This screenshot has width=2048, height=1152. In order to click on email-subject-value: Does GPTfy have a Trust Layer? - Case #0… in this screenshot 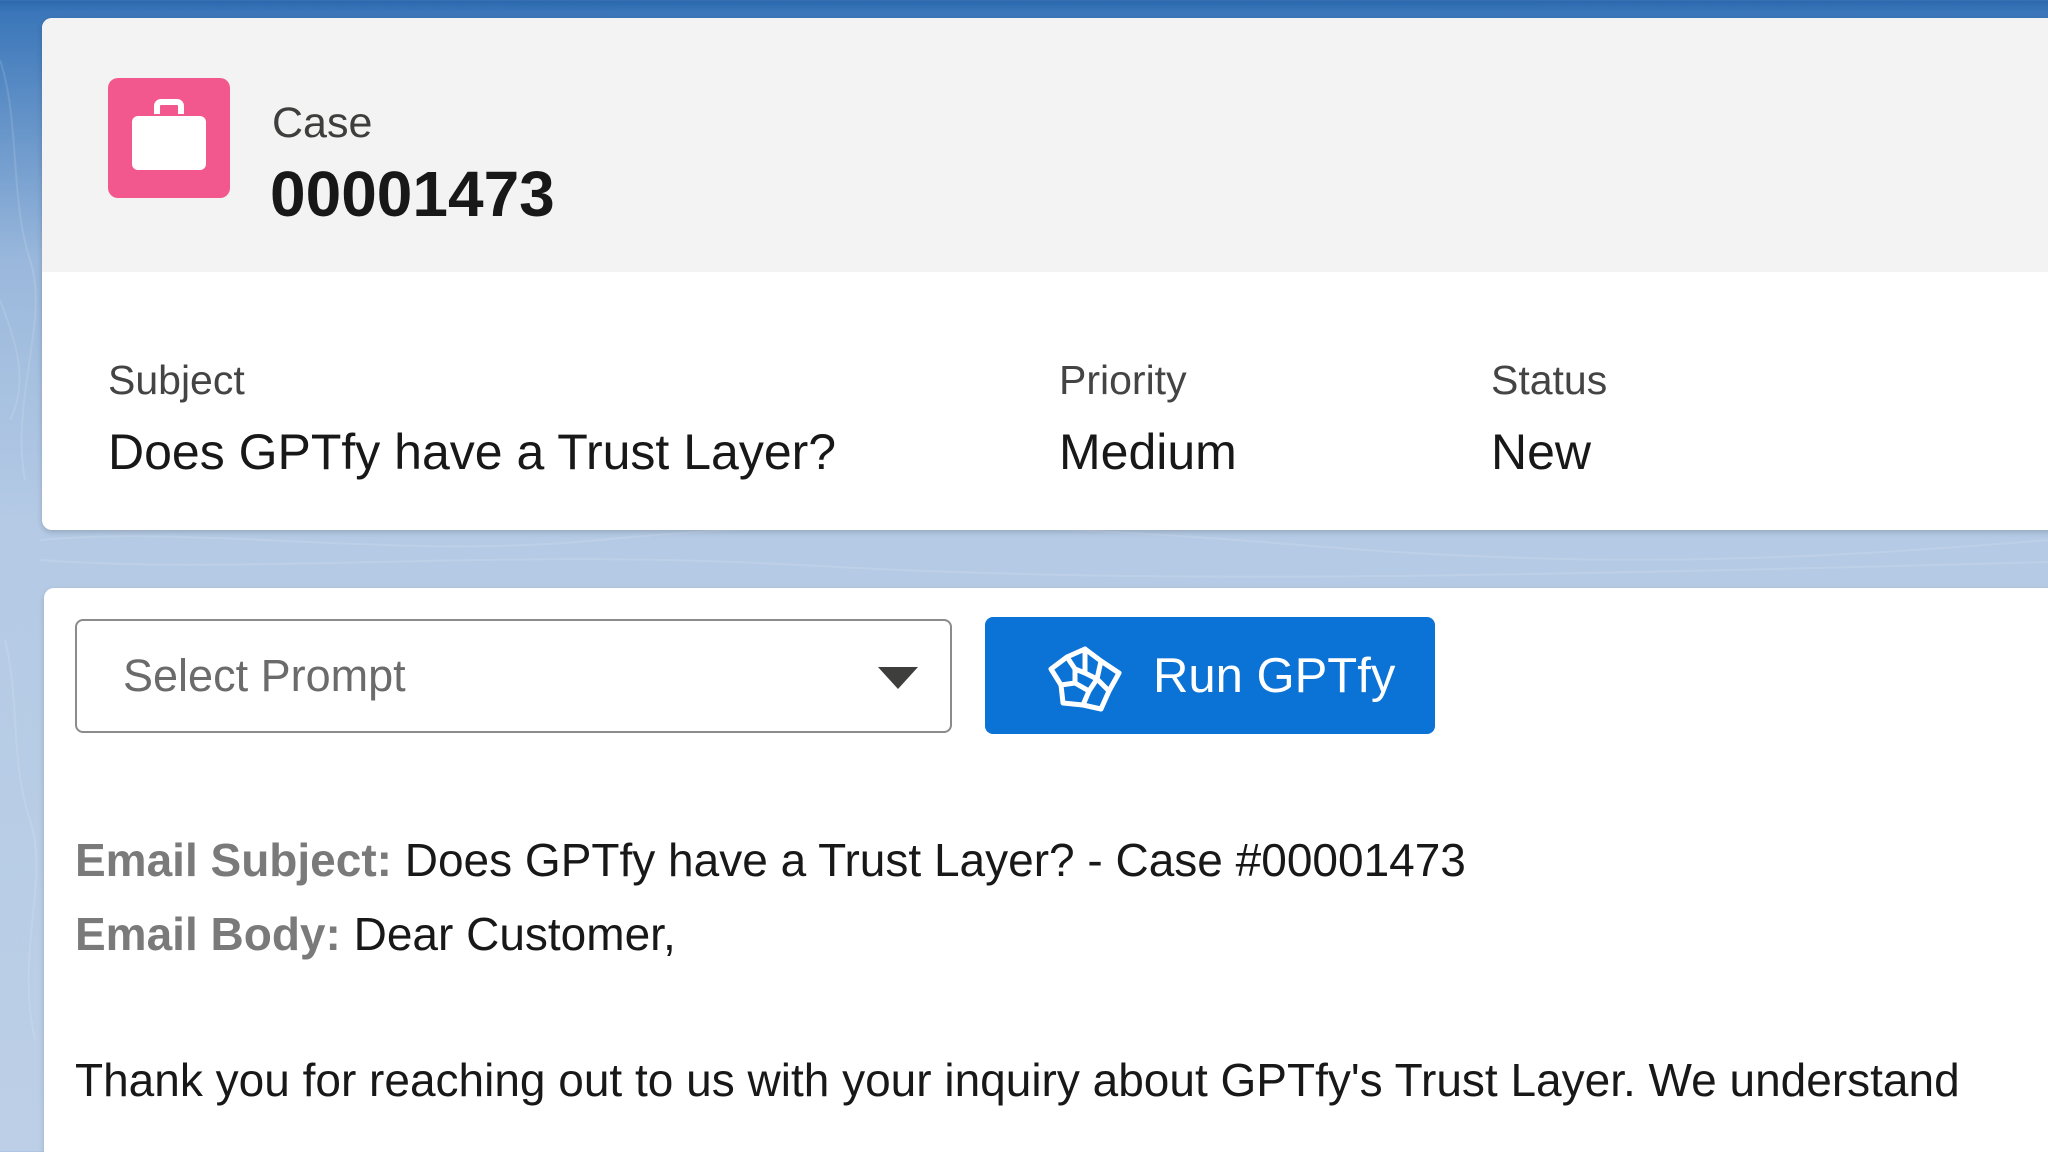, I will do `click(935, 860)`.